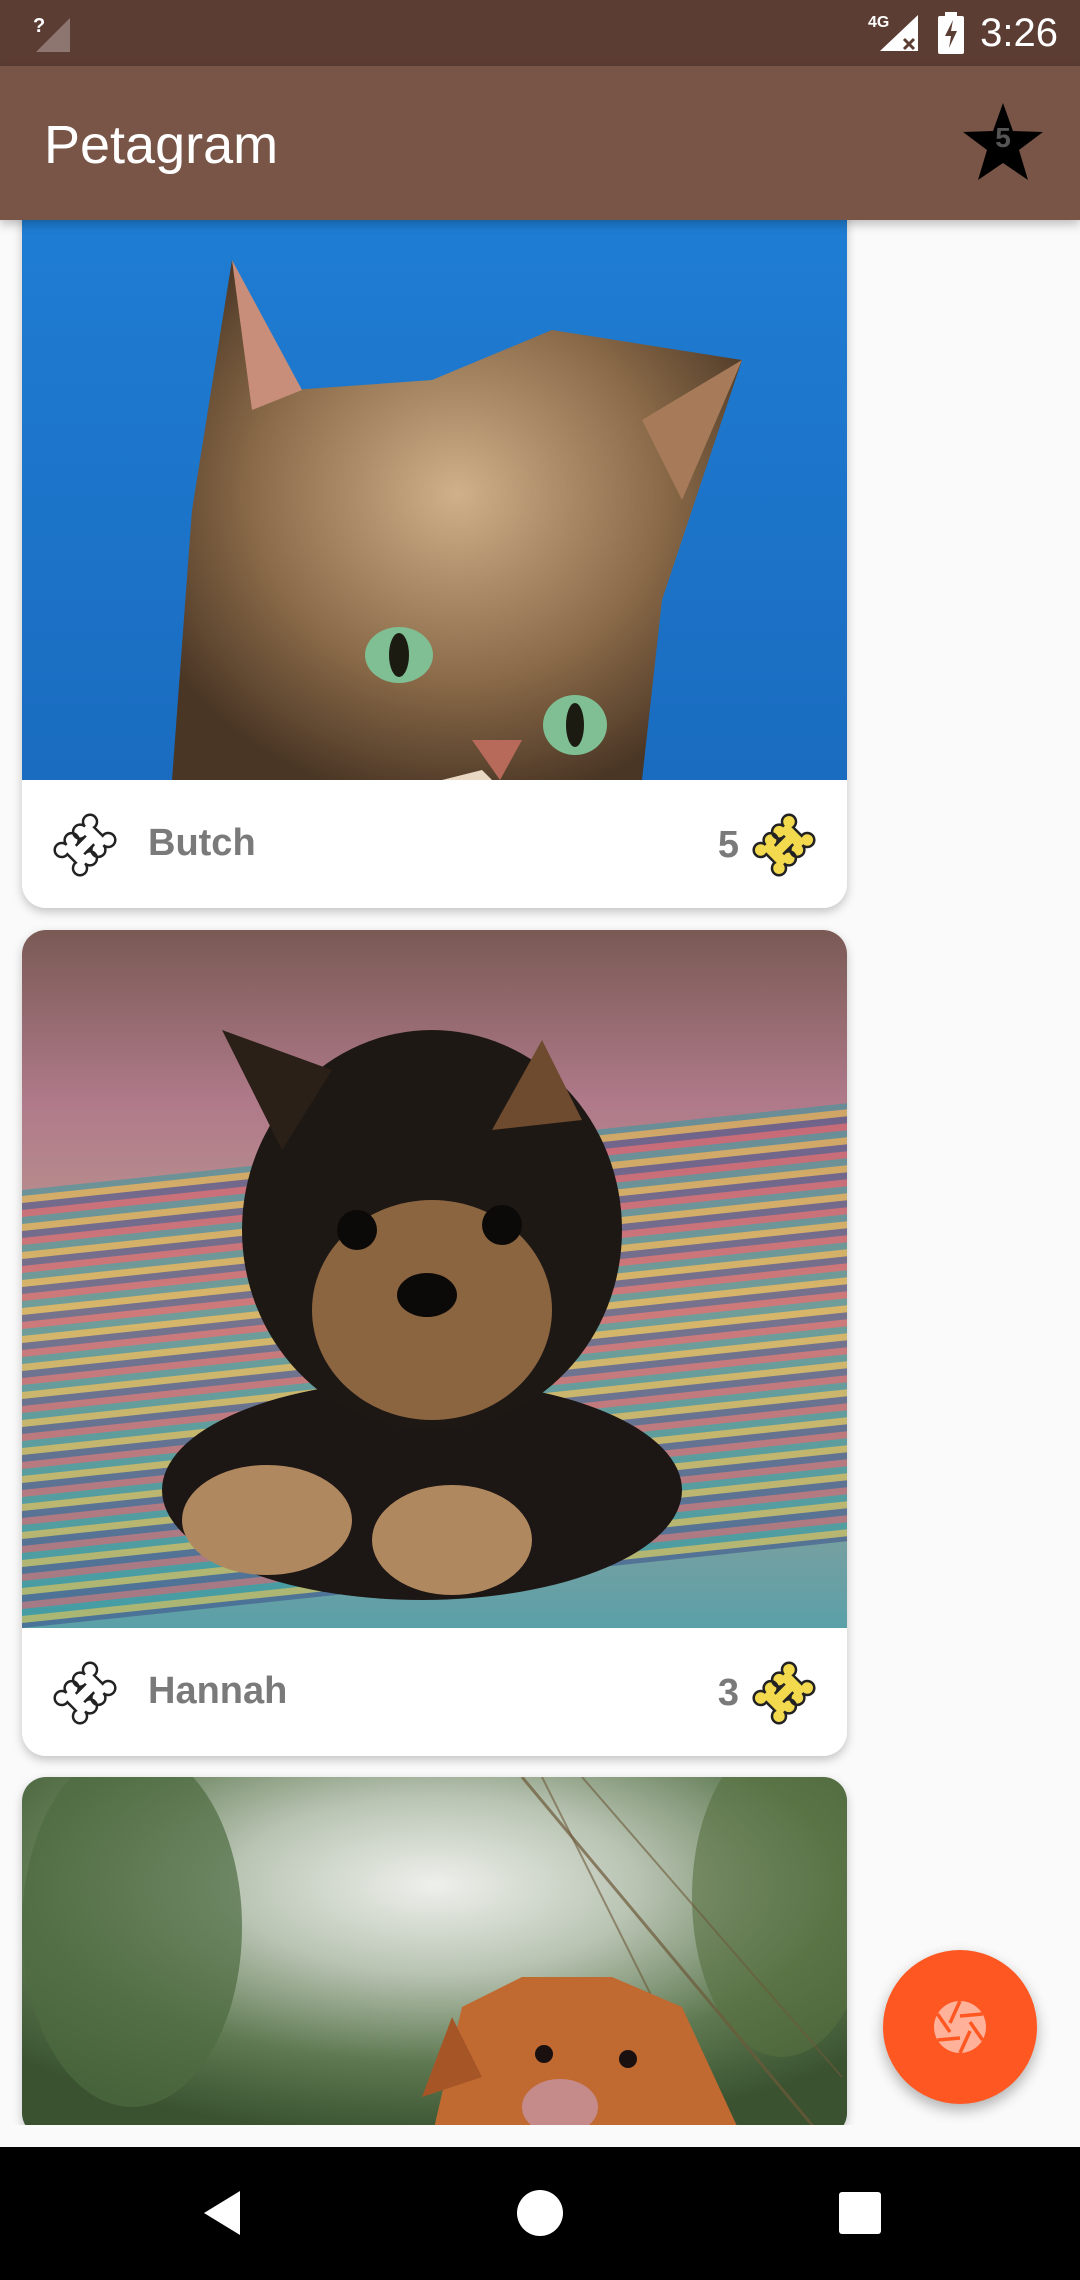 The image size is (1080, 2280). What do you see at coordinates (951, 33) in the screenshot?
I see `battery-charging-icon` at bounding box center [951, 33].